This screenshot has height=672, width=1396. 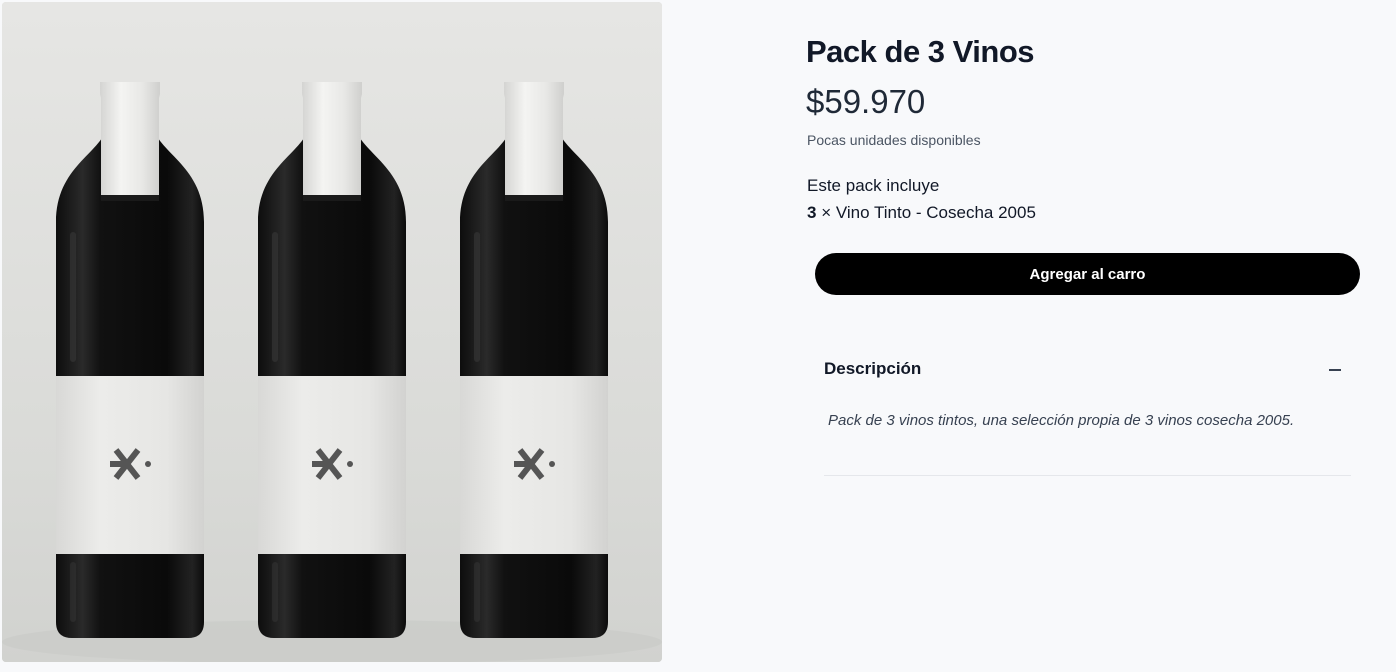 I want to click on stock-note: Pocas unidades disponibles, so click(x=894, y=140).